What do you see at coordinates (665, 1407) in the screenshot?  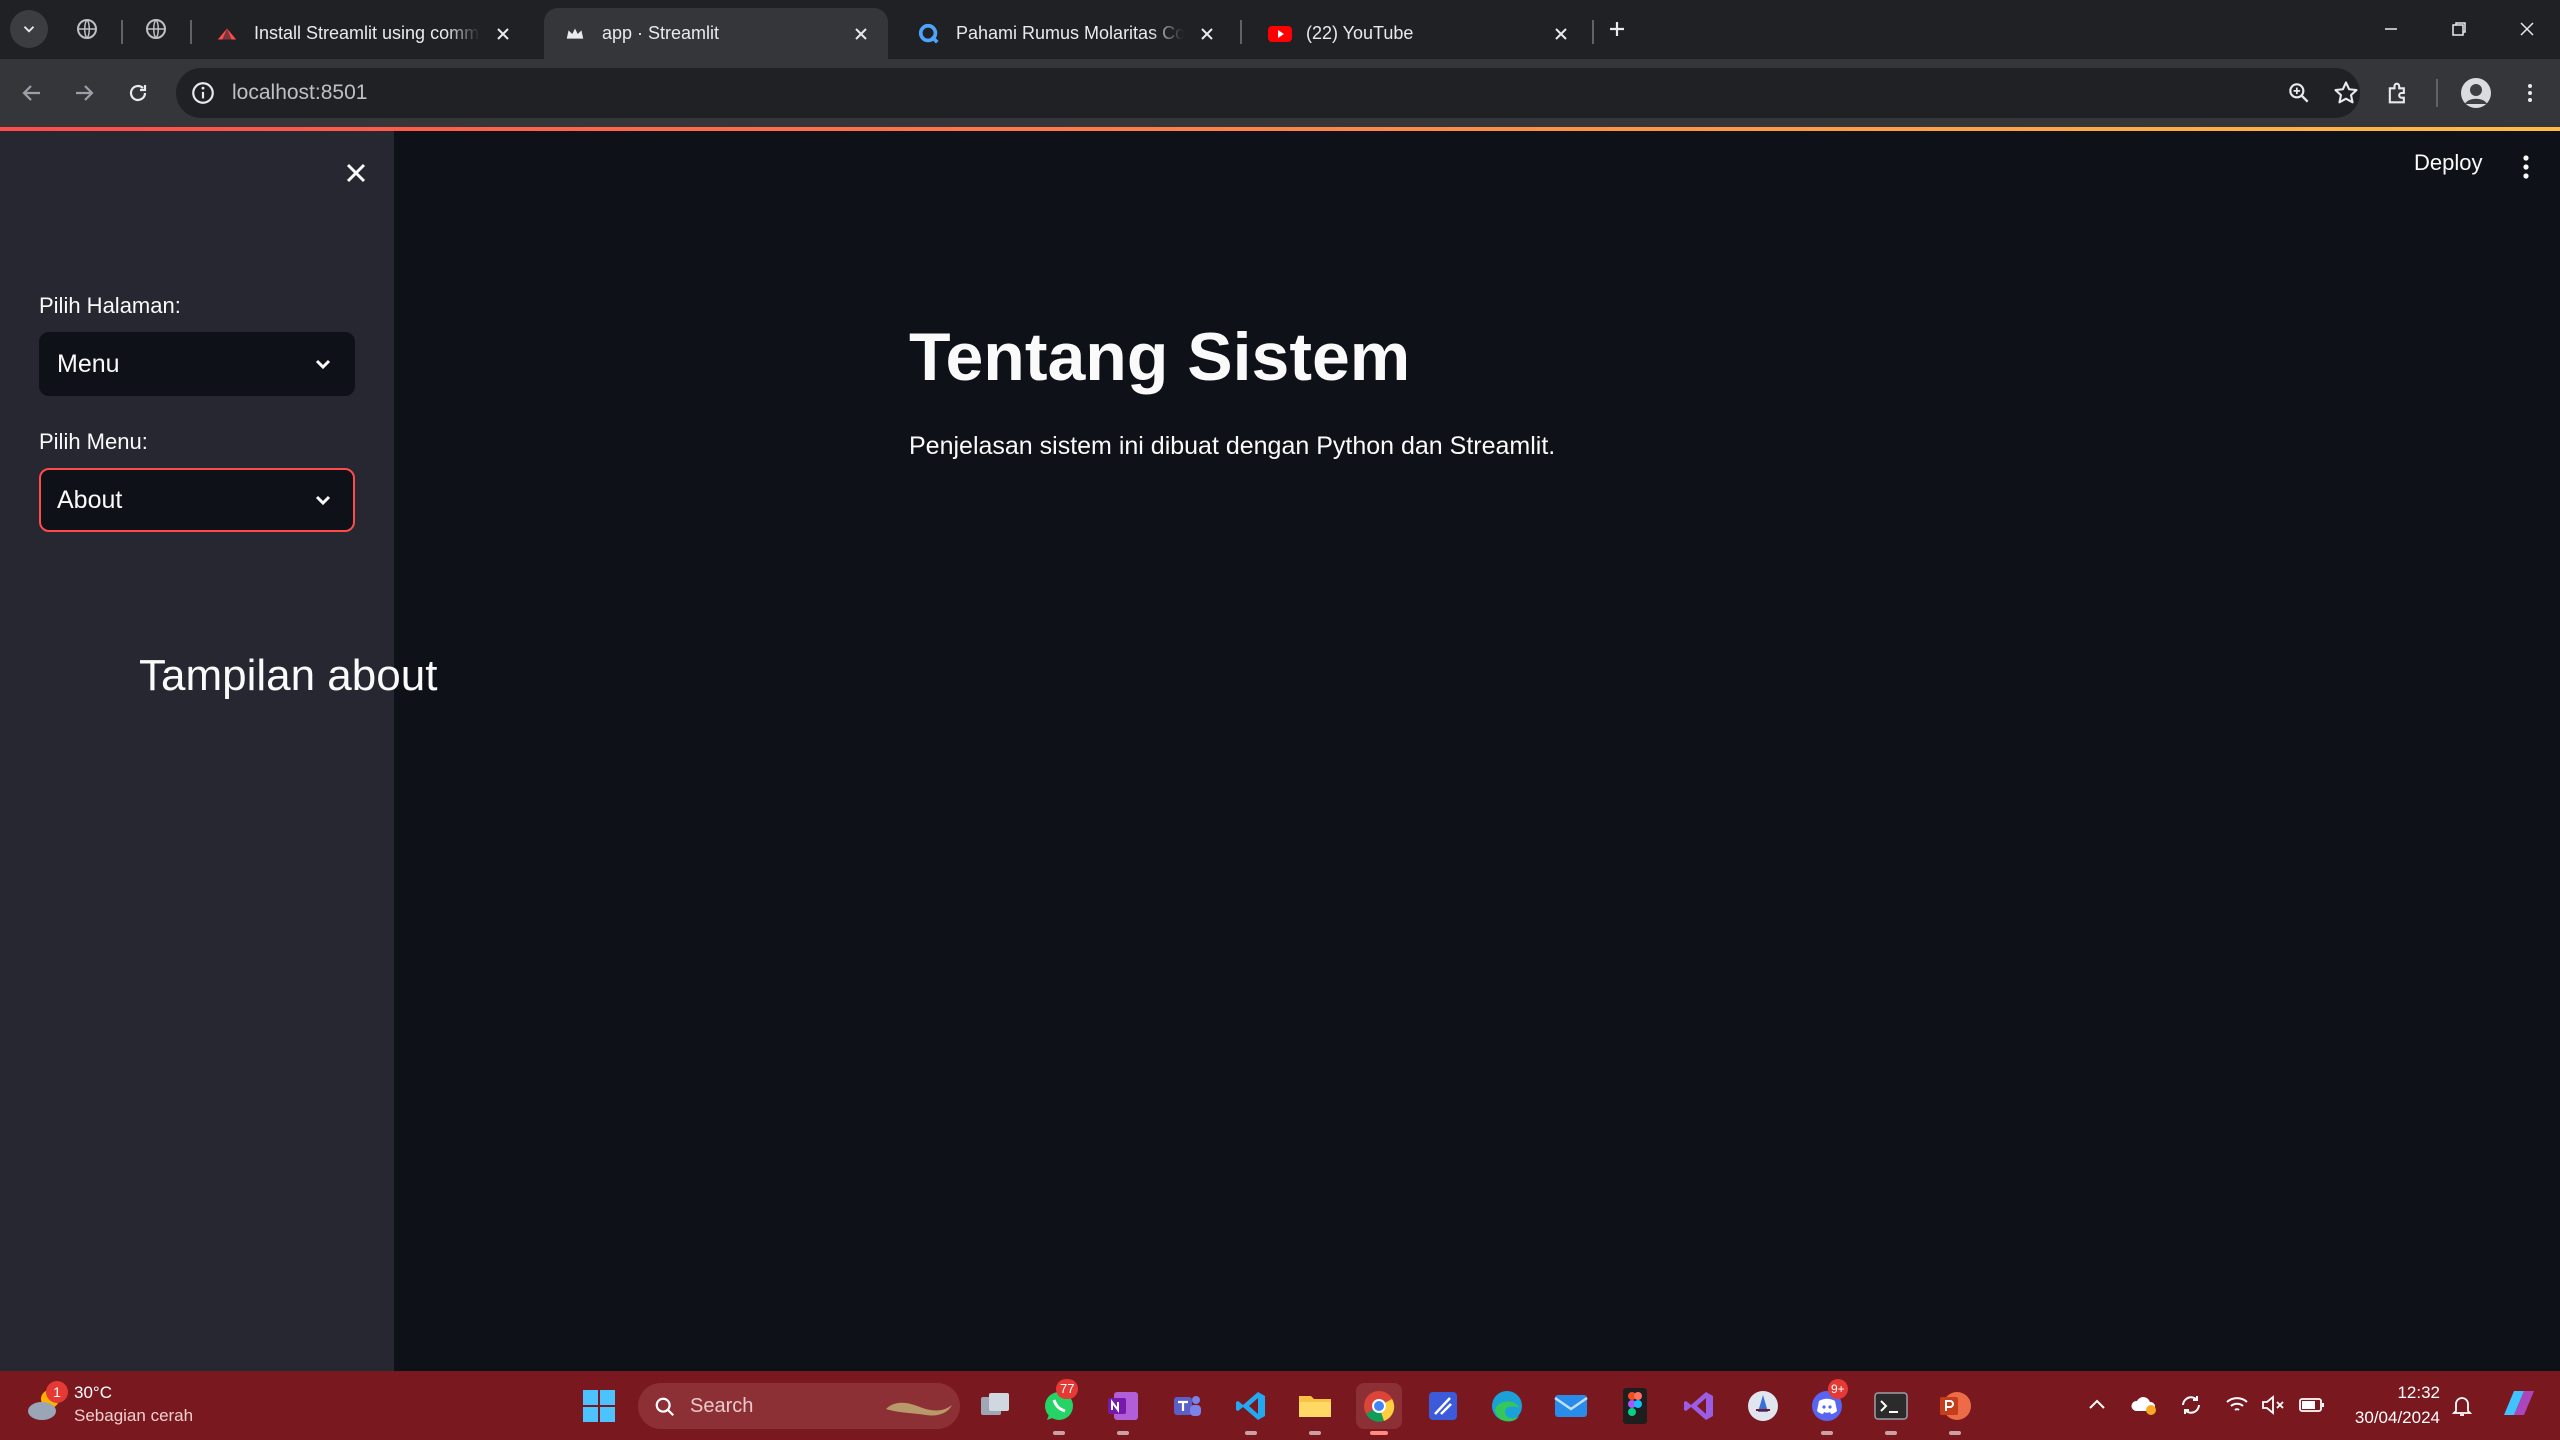 I see `search-icon` at bounding box center [665, 1407].